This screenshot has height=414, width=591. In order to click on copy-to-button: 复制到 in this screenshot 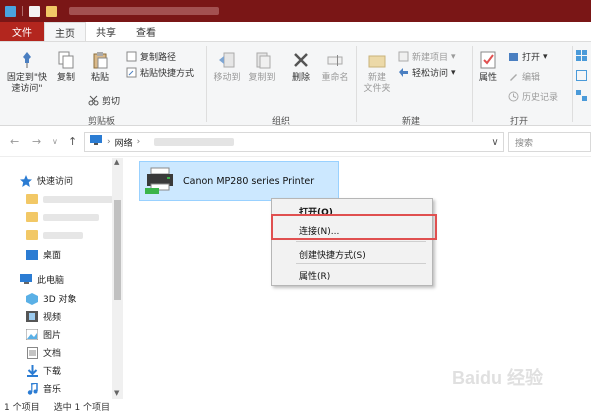, I will do `click(262, 67)`.